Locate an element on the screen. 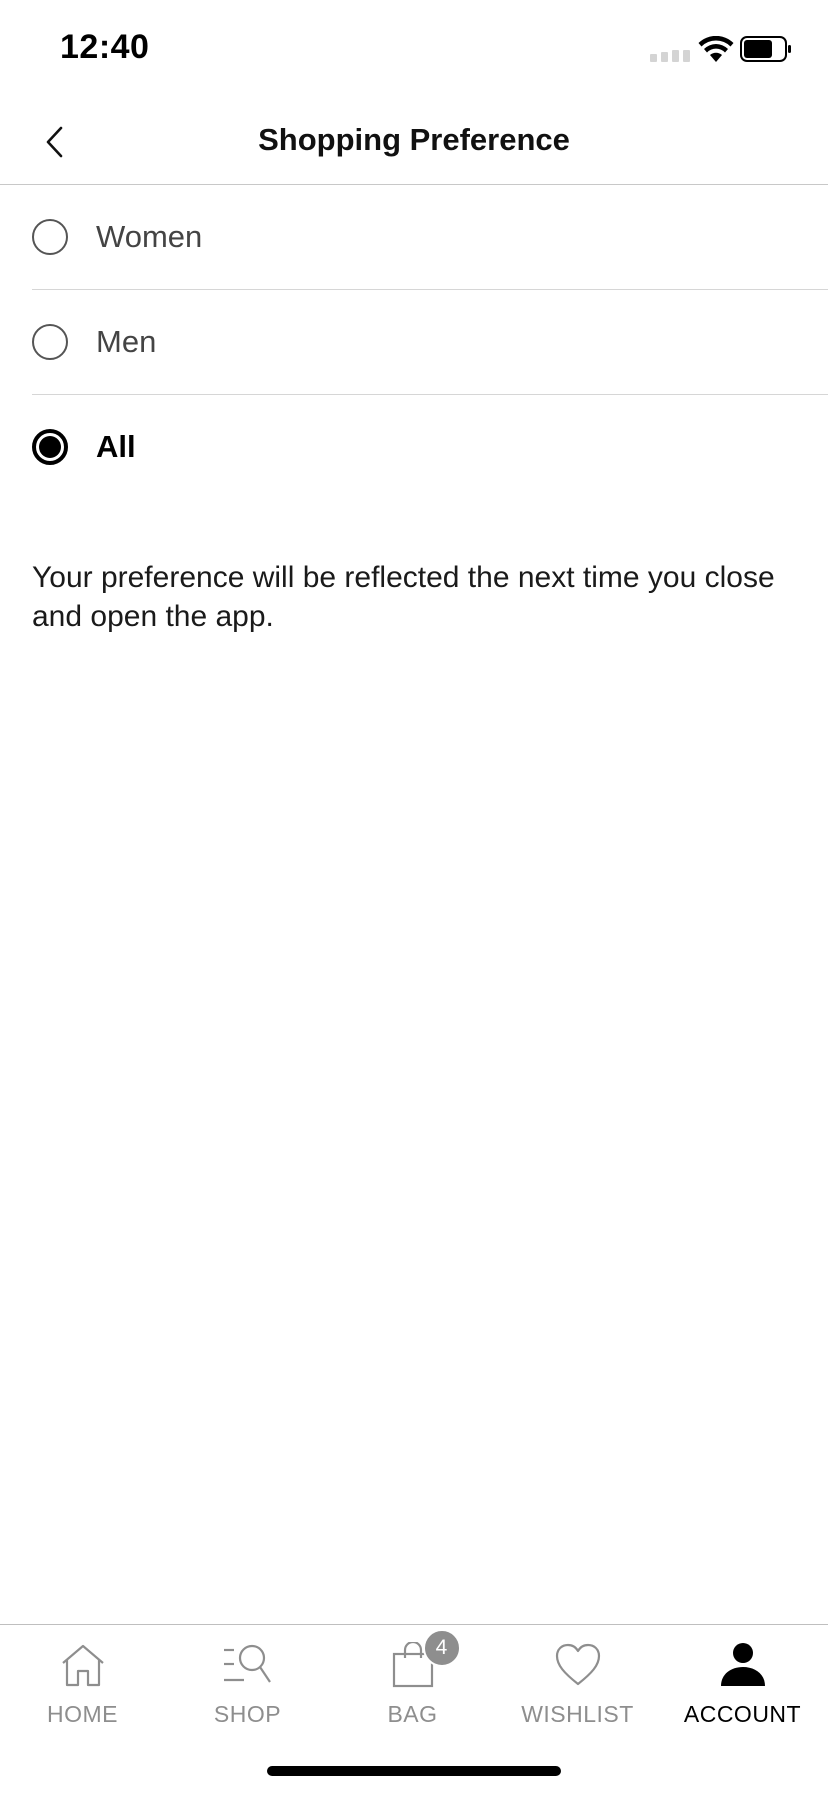 This screenshot has height=1793, width=828. nav-header: Shopping Preference is located at coordinates (414, 142).